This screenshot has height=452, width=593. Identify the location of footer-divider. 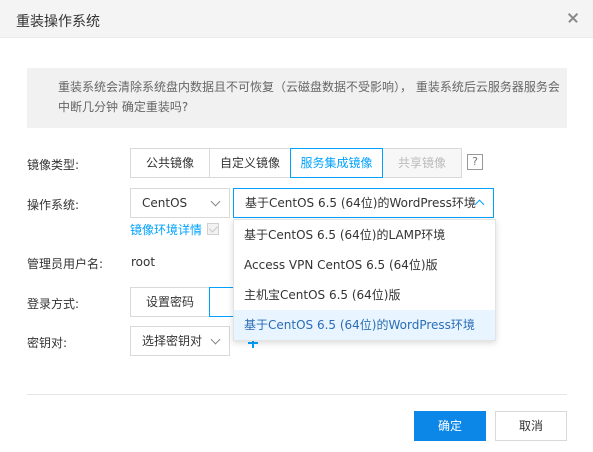
(297, 394).